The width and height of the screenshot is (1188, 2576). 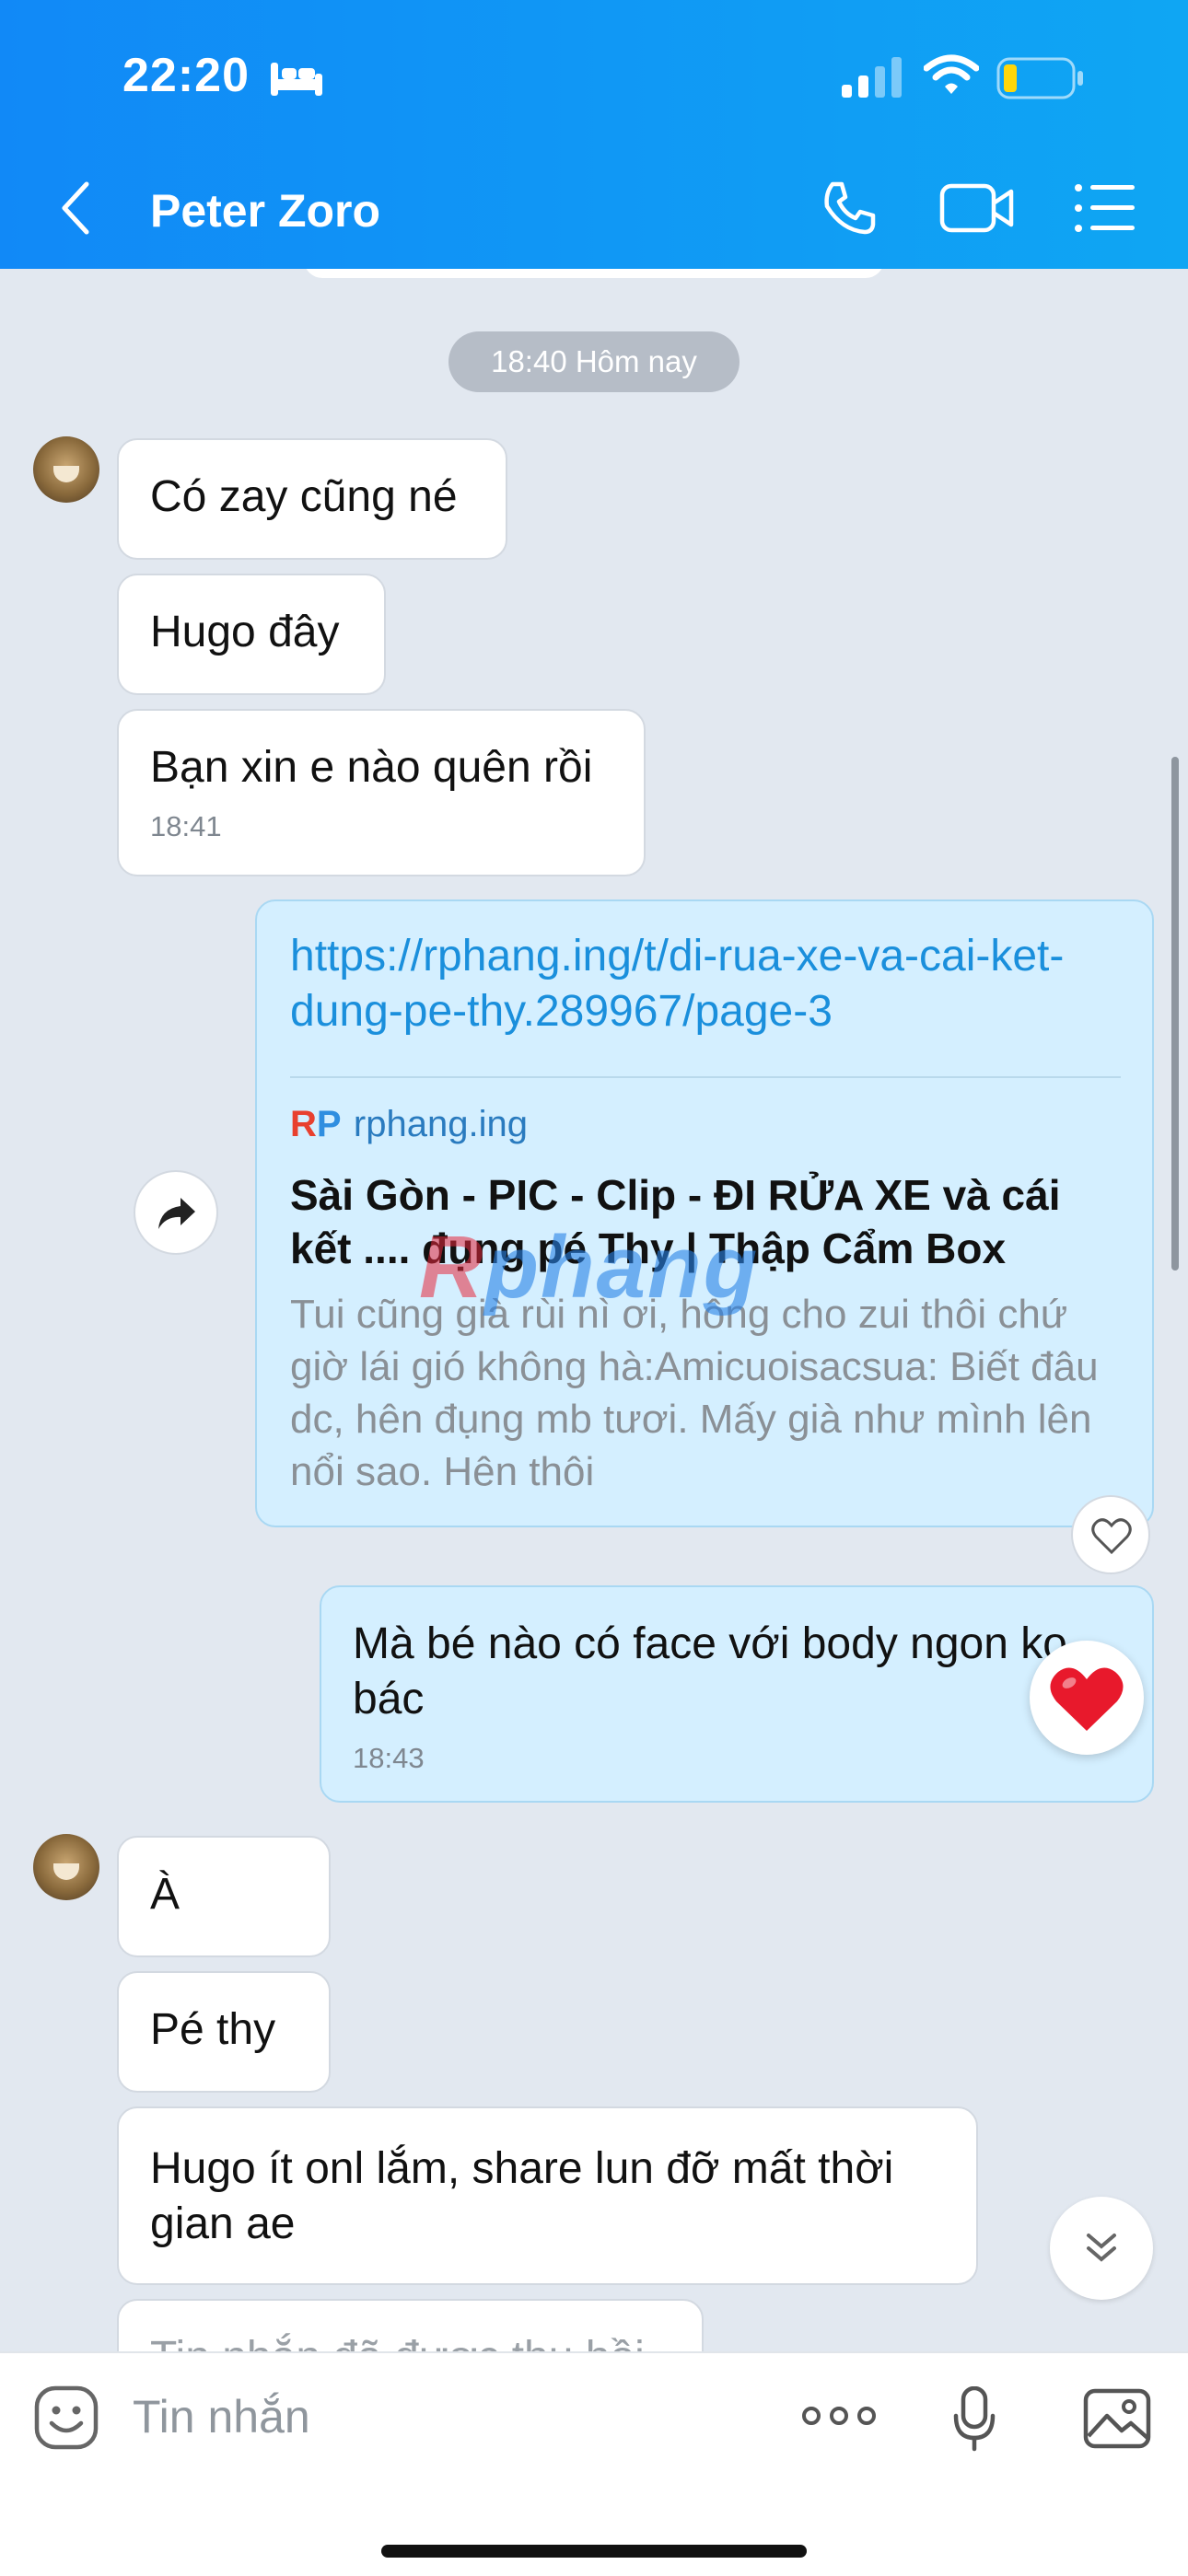 What do you see at coordinates (296, 81) in the screenshot?
I see `bed-icon` at bounding box center [296, 81].